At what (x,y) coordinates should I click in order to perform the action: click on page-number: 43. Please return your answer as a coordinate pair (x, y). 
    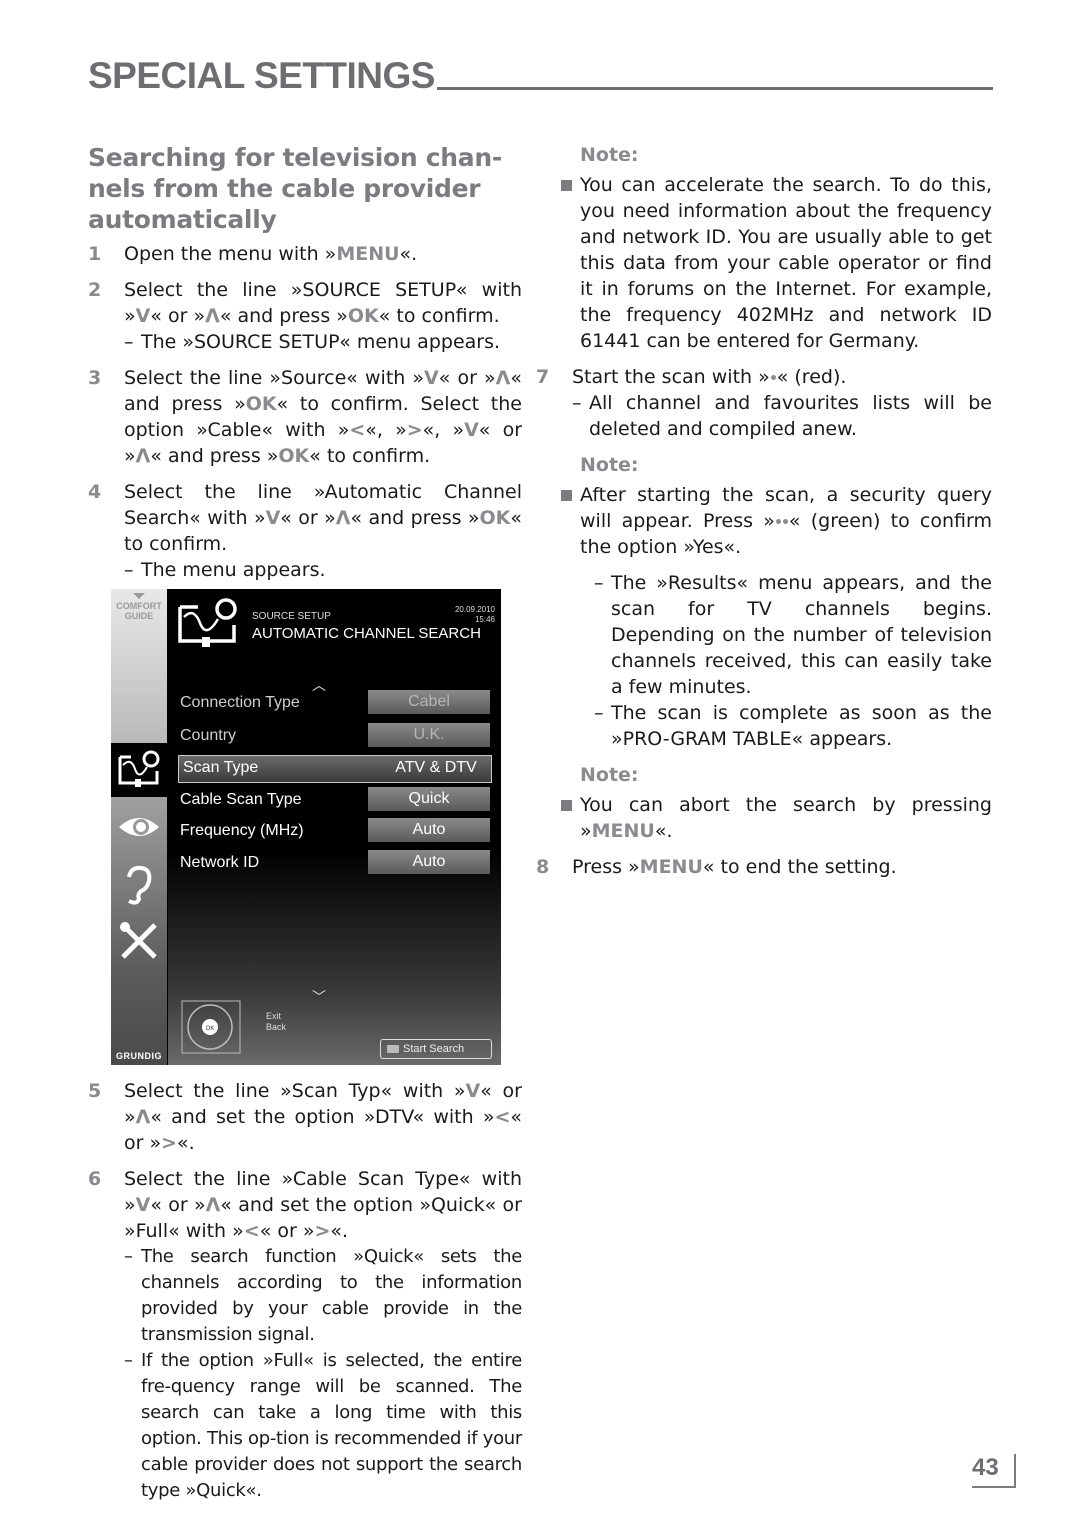
    Looking at the image, I should click on (994, 1471).